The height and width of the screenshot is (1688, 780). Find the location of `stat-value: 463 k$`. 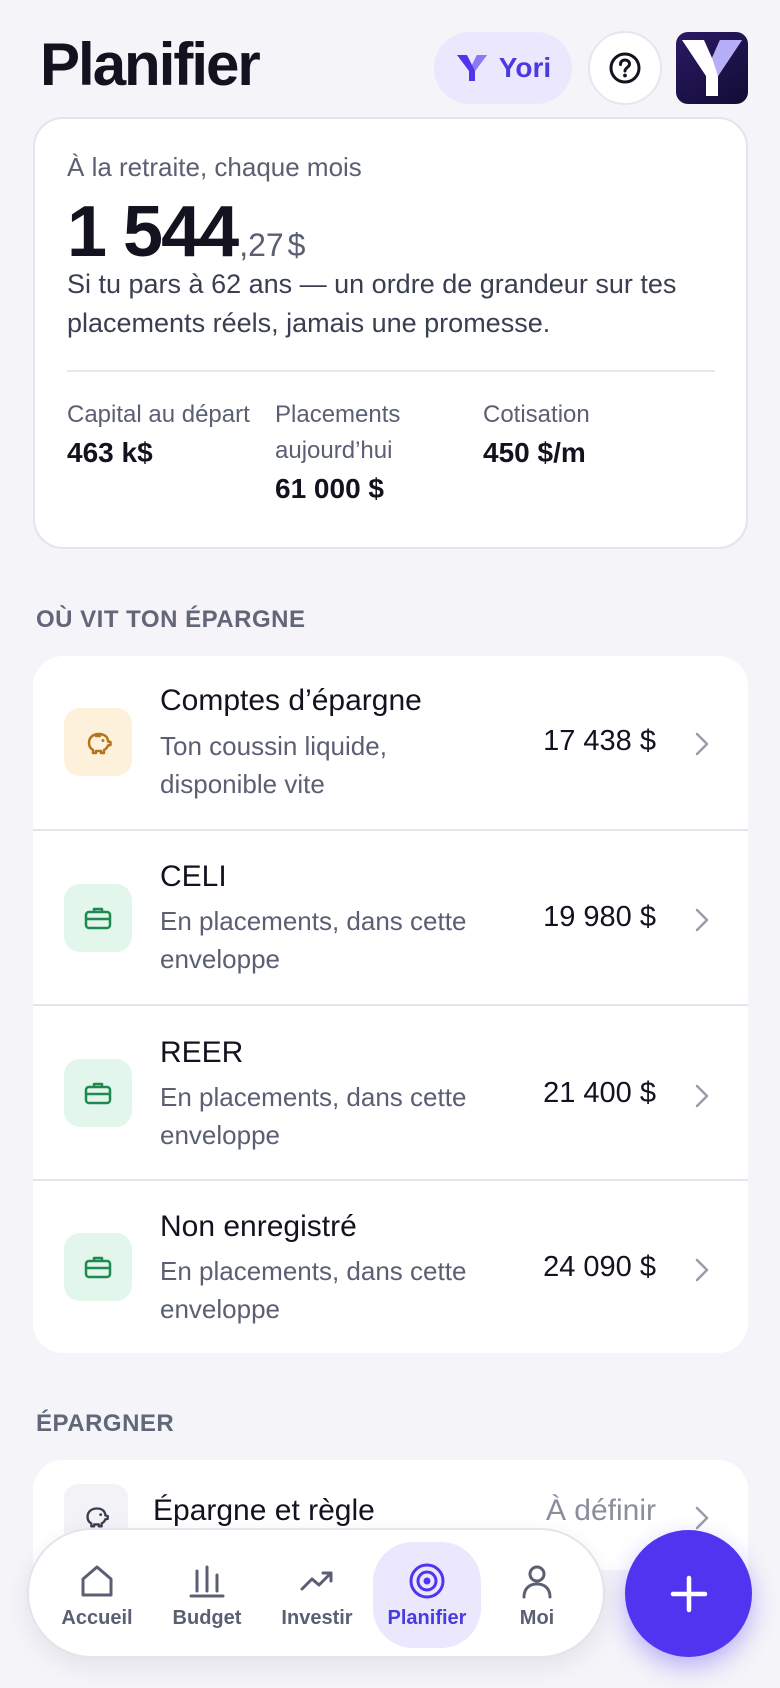

stat-value: 463 k$ is located at coordinates (110, 452).